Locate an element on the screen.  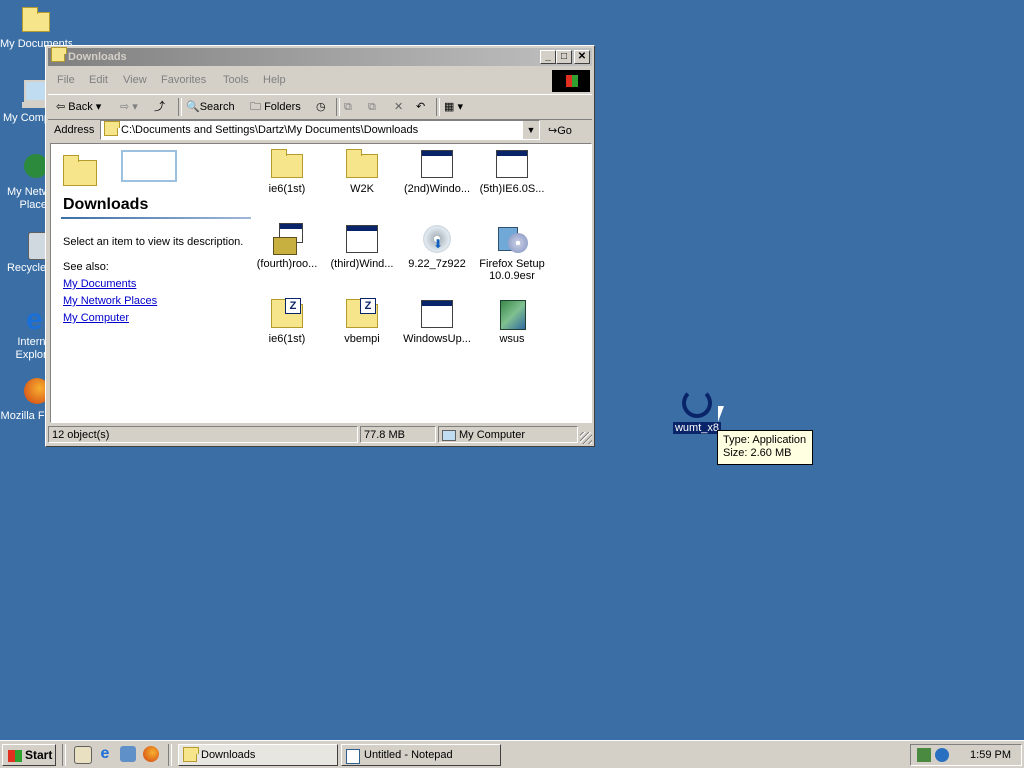
windows-flag-icon is located at coordinates (15, 755).